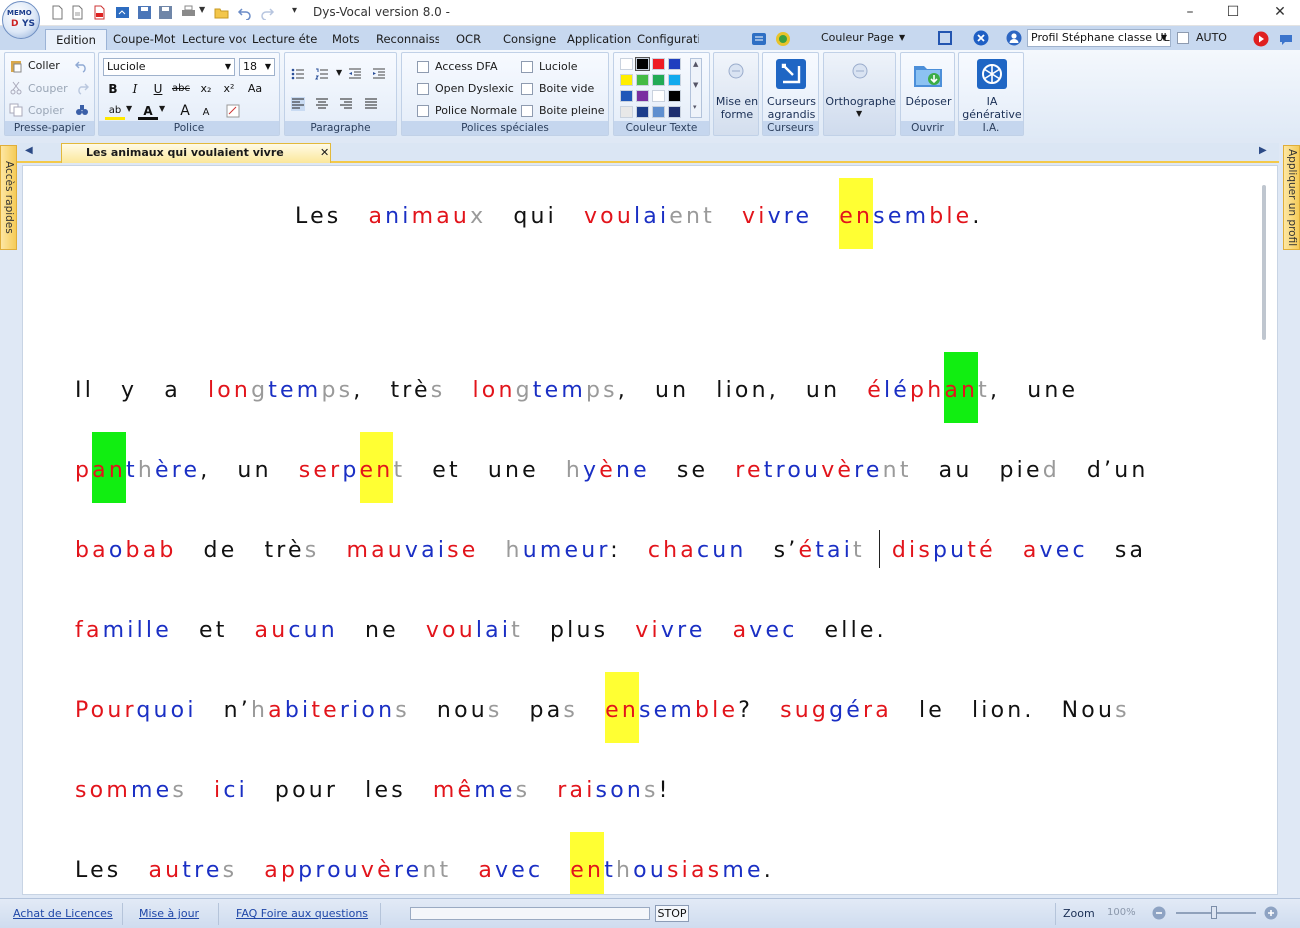  What do you see at coordinates (185, 111) in the screenshot?
I see `grow-font-button: A` at bounding box center [185, 111].